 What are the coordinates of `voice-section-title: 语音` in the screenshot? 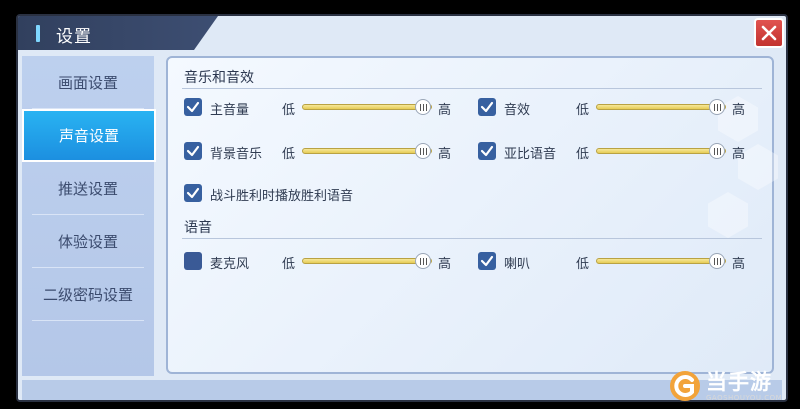 It's located at (198, 228).